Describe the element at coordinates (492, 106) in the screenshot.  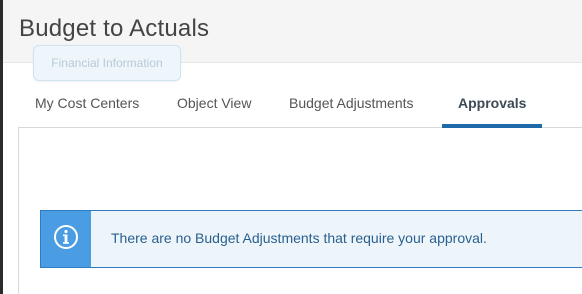
I see `tab-approvals: Approvals` at that location.